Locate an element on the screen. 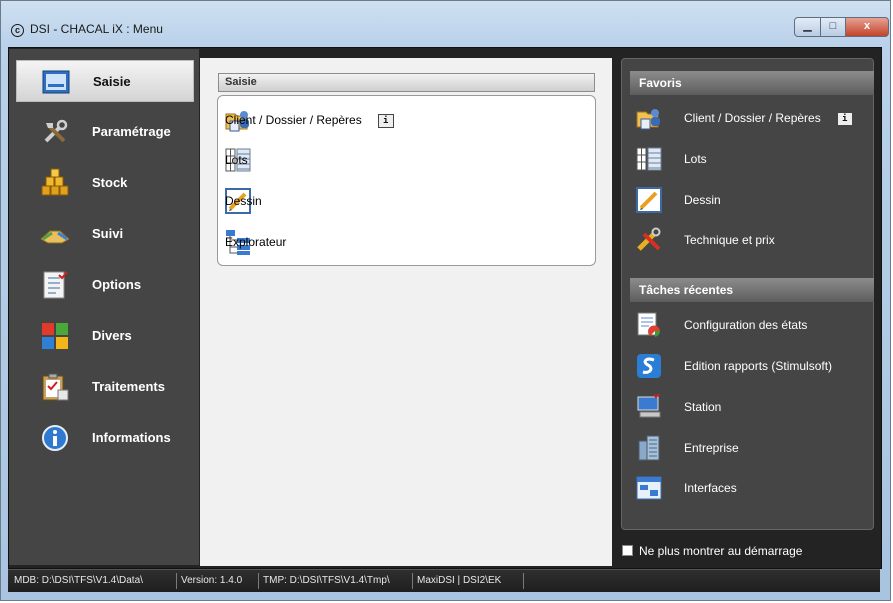 This screenshot has height=603, width=893. sidebar-item-saisie: Saisie is located at coordinates (105, 81).